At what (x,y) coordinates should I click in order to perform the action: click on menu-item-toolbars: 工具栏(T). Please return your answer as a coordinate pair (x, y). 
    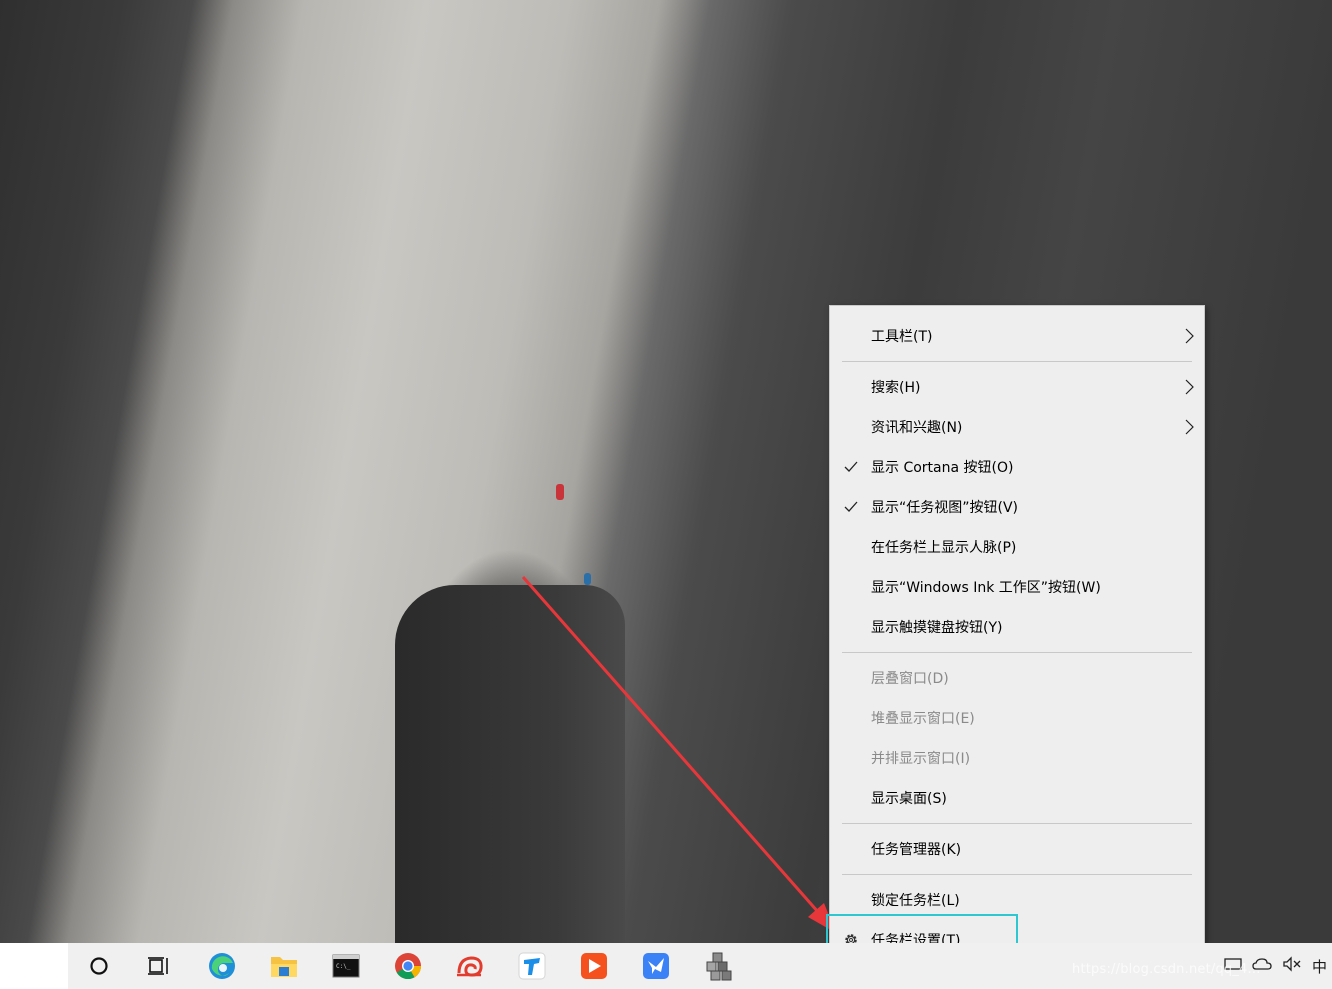
    Looking at the image, I should click on (1017, 336).